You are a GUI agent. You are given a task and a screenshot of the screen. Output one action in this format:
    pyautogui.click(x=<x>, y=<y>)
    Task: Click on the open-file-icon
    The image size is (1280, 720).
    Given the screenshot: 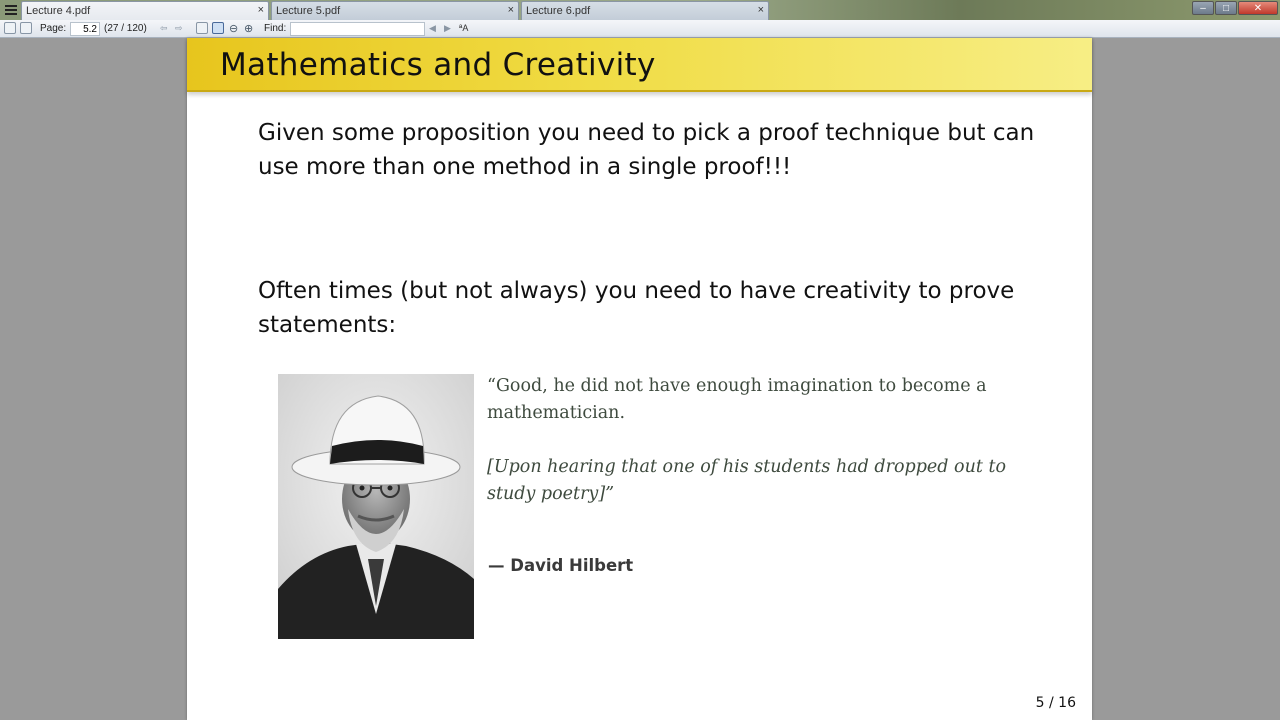 What is the action you would take?
    pyautogui.click(x=10, y=28)
    